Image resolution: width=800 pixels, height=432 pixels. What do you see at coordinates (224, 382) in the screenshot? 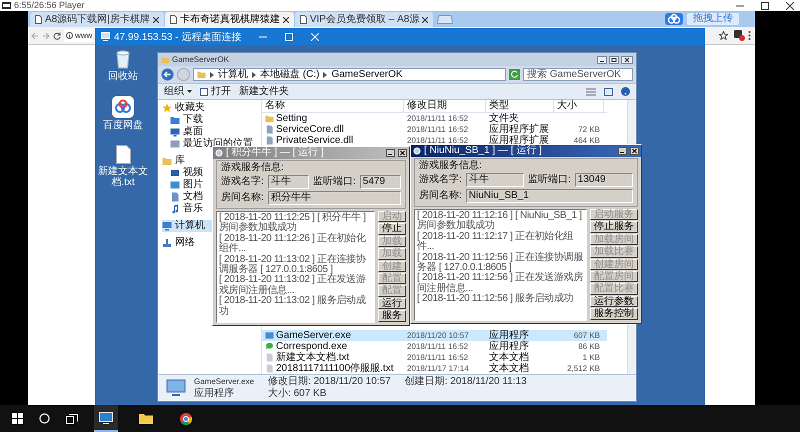
I see `detail-text: GameServer.exe` at bounding box center [224, 382].